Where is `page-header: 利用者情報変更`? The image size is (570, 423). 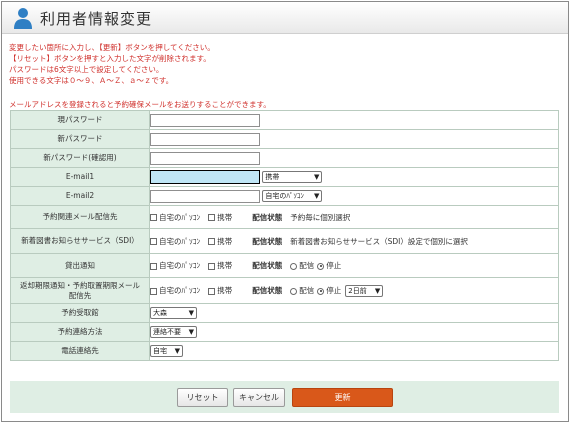 page-header: 利用者情報変更 is located at coordinates (285, 18).